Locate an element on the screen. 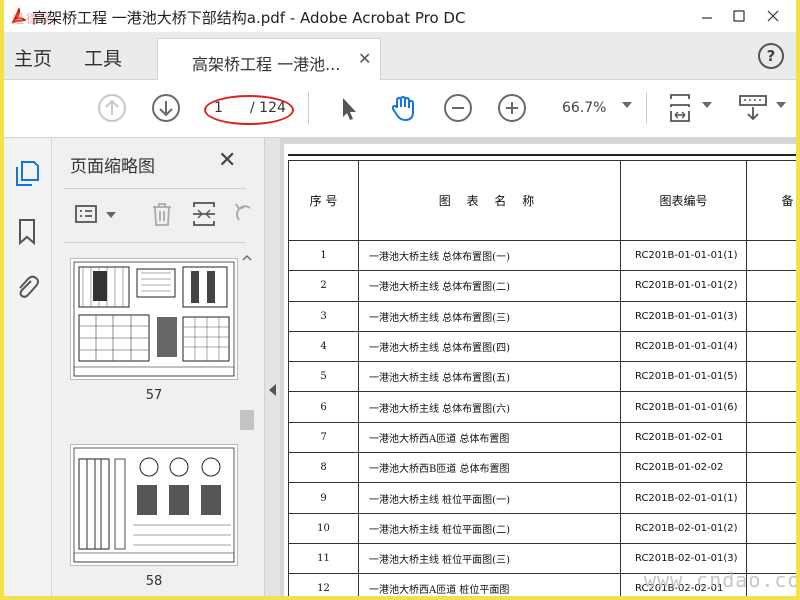 This screenshot has width=800, height=600. row-name: 一港池大桥主线 总体布置图(二) is located at coordinates (489, 286).